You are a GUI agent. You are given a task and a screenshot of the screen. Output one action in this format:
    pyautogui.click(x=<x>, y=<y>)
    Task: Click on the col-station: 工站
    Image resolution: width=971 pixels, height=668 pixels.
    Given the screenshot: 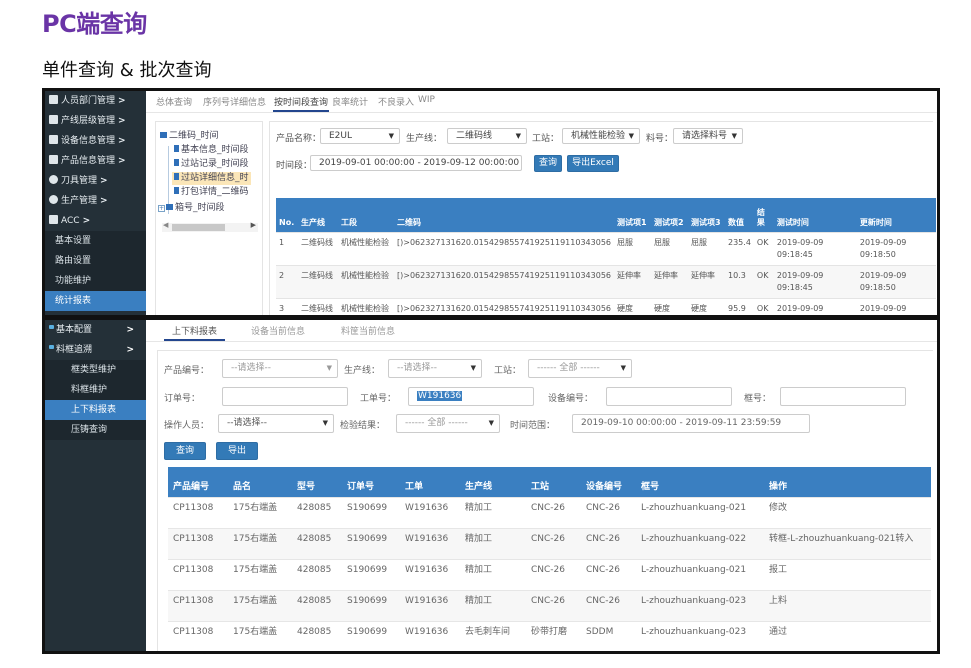 What is the action you would take?
    pyautogui.click(x=553, y=482)
    